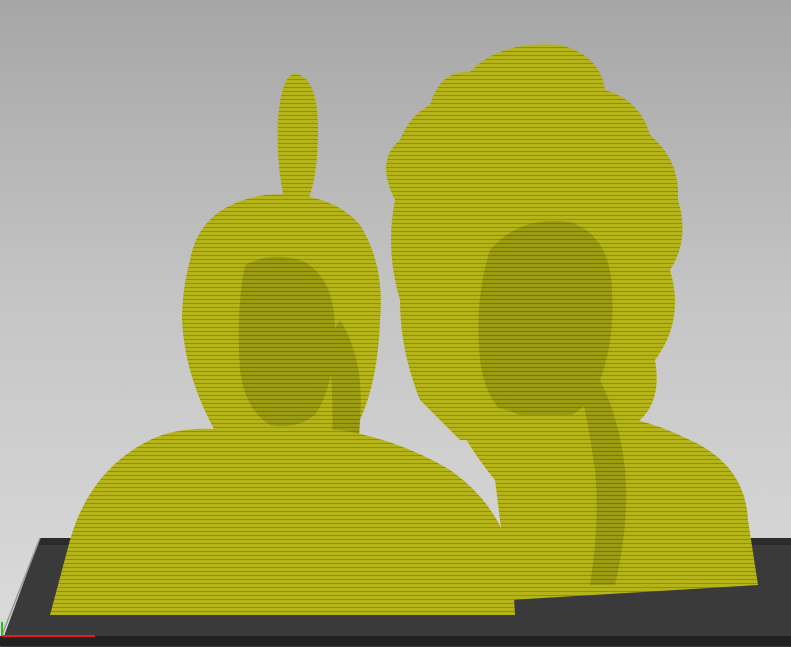  Describe the element at coordinates (297, 139) in the screenshot. I see `feather` at that location.